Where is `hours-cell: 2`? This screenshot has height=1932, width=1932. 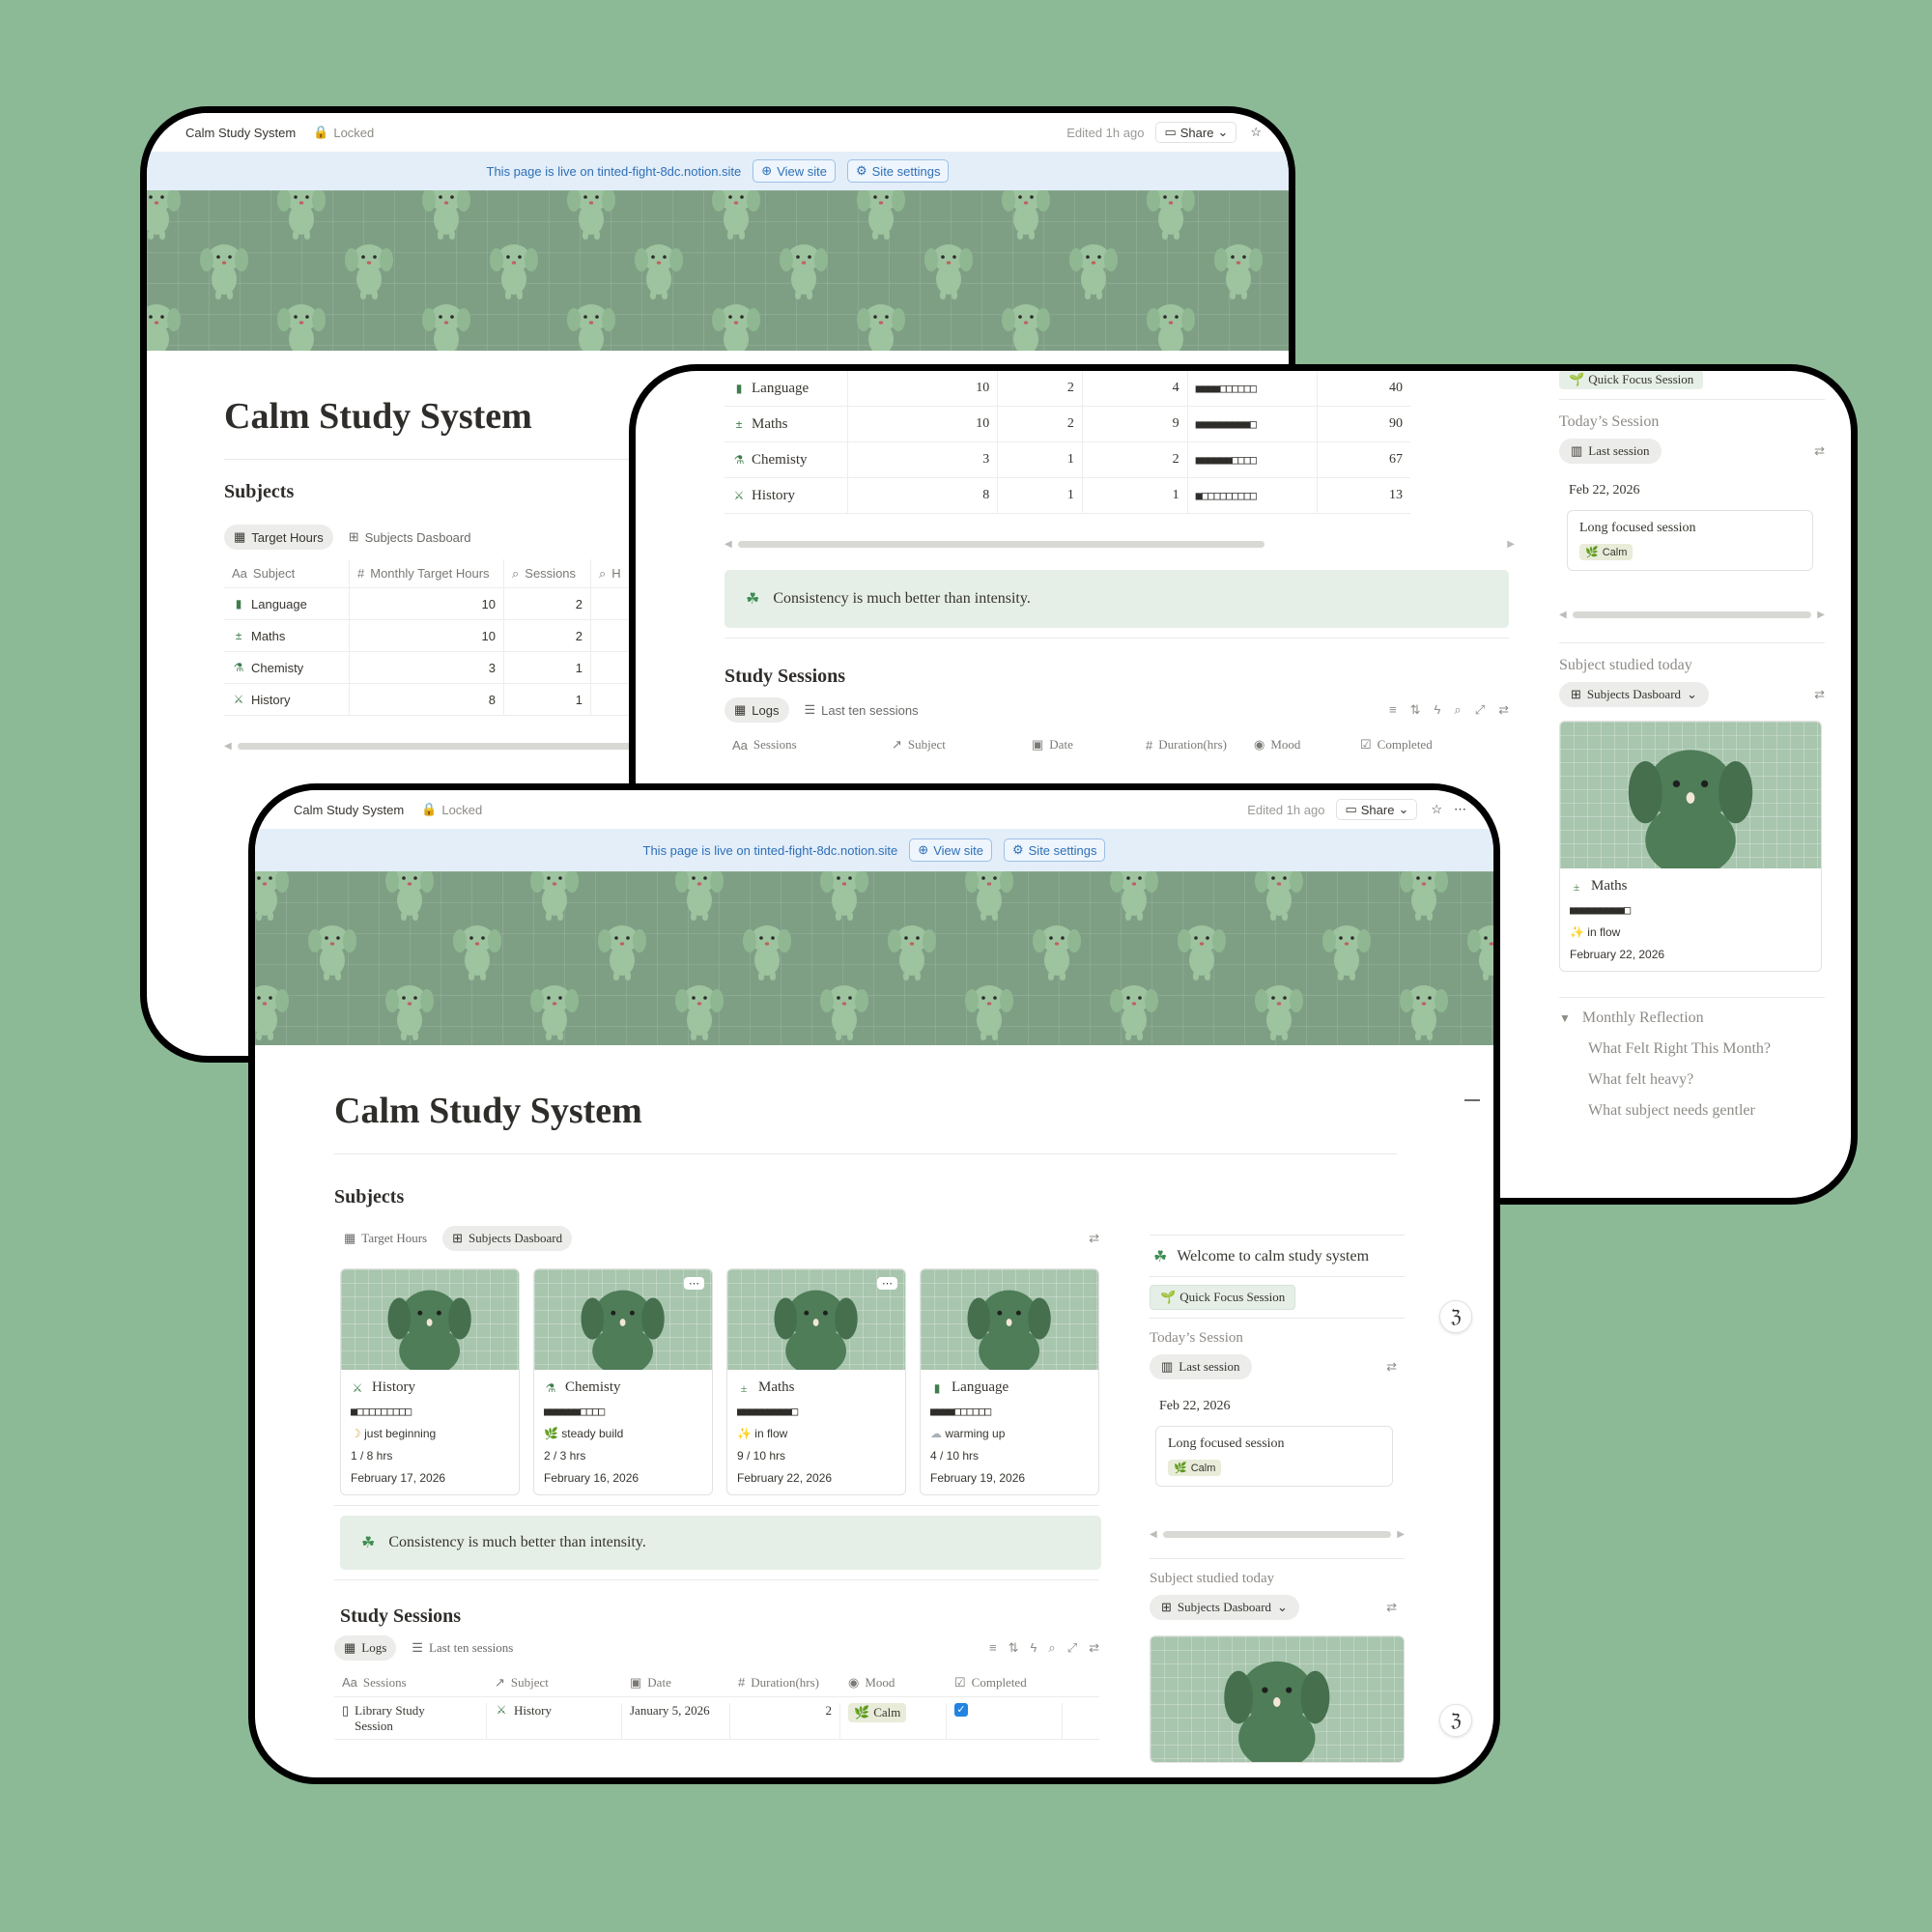
hours-cell: 2 is located at coordinates (1135, 459).